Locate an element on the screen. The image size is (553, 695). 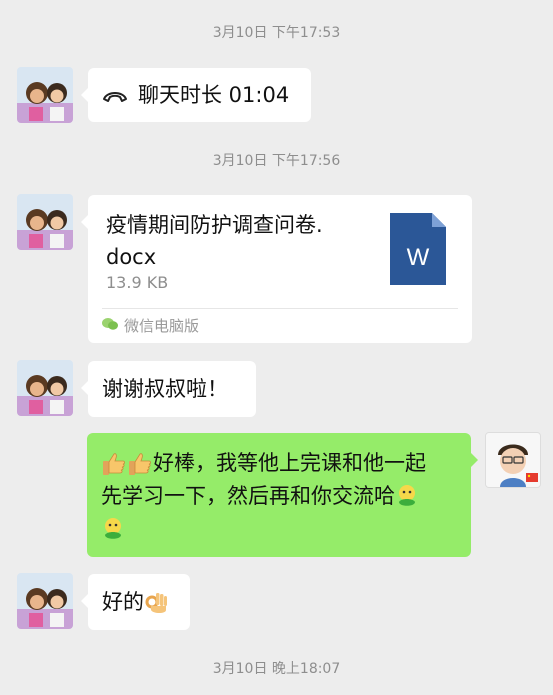
file-name: 疫情期间防护调查问卷. docx is located at coordinates (237, 241).